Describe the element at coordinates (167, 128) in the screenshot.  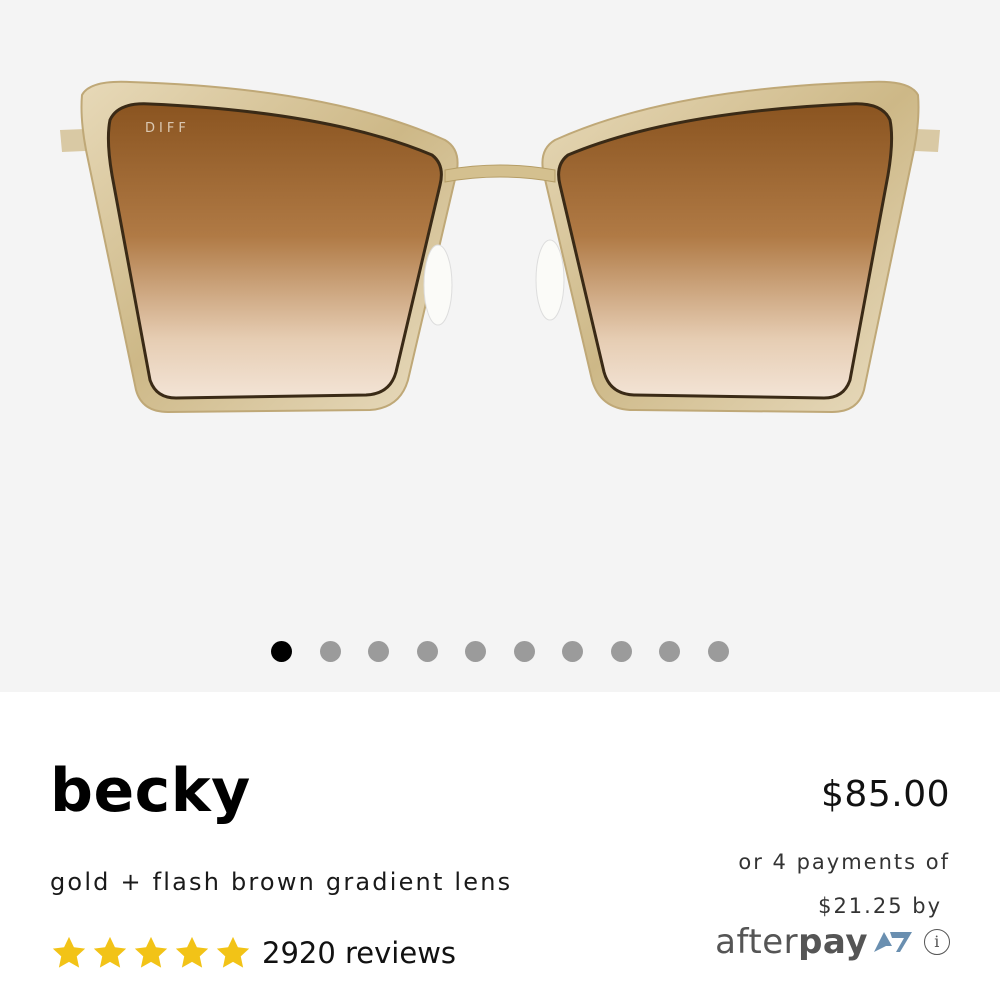
I see `brand-mark: DIFF` at that location.